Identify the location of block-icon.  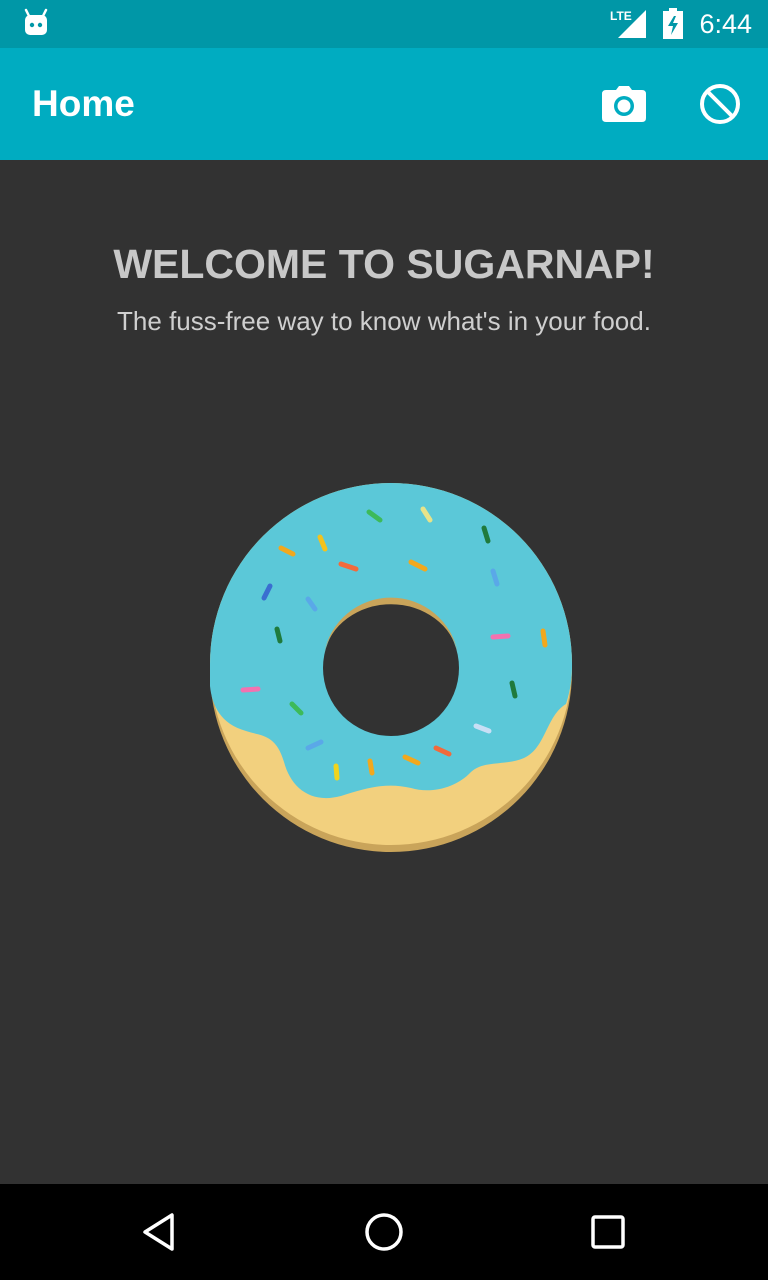
(720, 104).